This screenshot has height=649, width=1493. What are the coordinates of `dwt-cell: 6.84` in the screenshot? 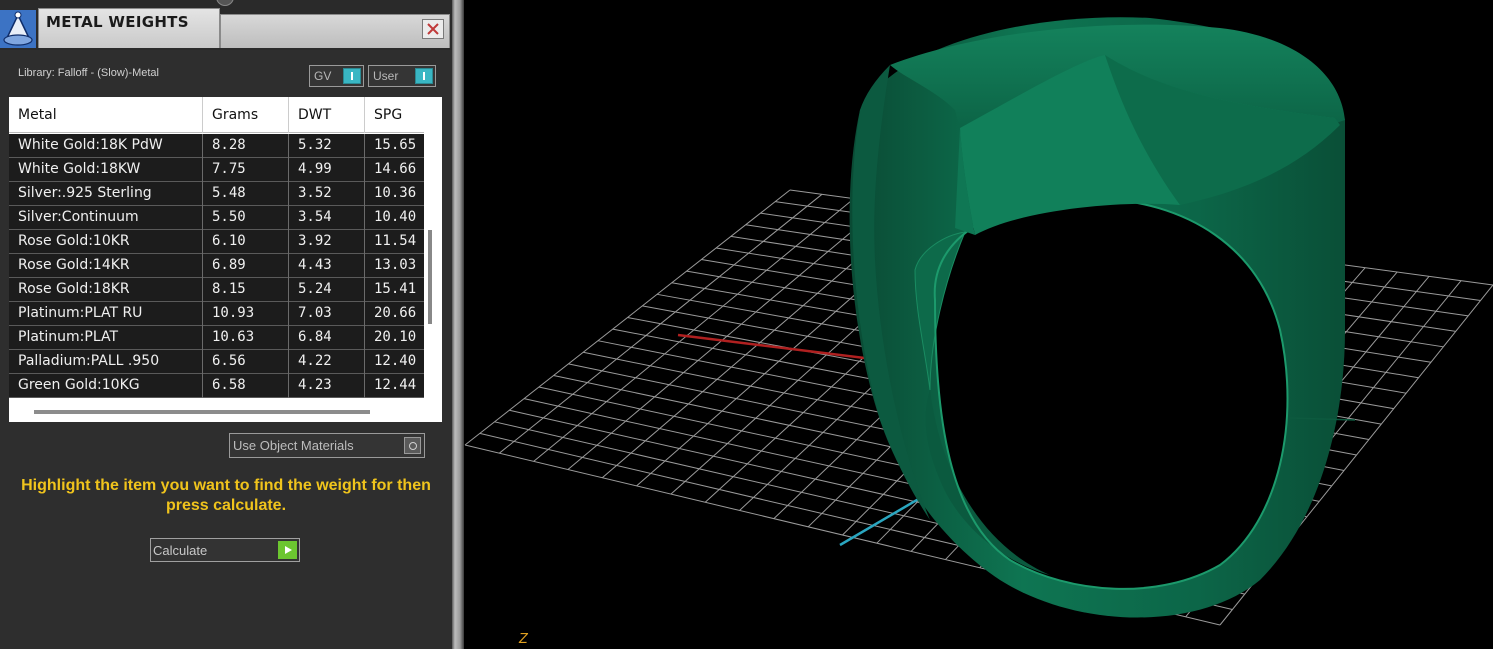 It's located at (327, 338).